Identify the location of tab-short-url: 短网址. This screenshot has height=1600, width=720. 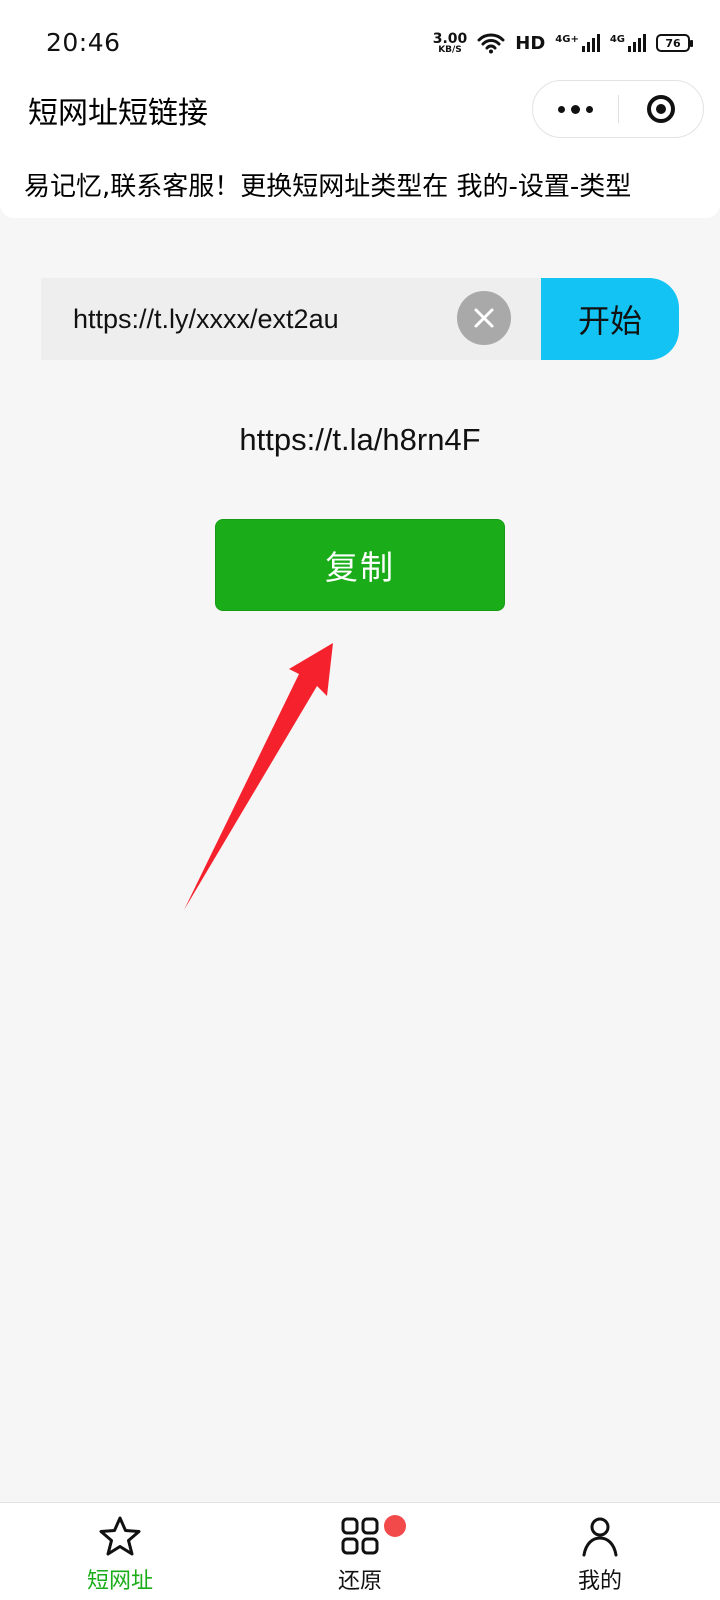
(120, 1551).